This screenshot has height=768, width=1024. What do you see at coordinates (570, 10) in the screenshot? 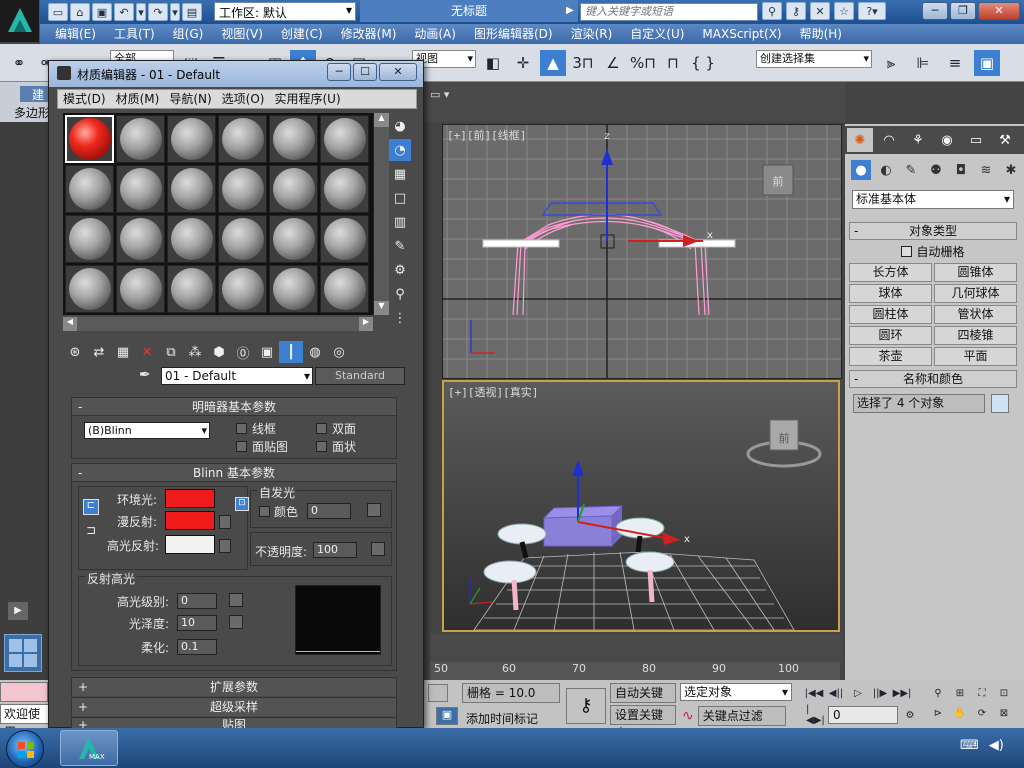
I see `search-expand-icon: ▶` at bounding box center [570, 10].